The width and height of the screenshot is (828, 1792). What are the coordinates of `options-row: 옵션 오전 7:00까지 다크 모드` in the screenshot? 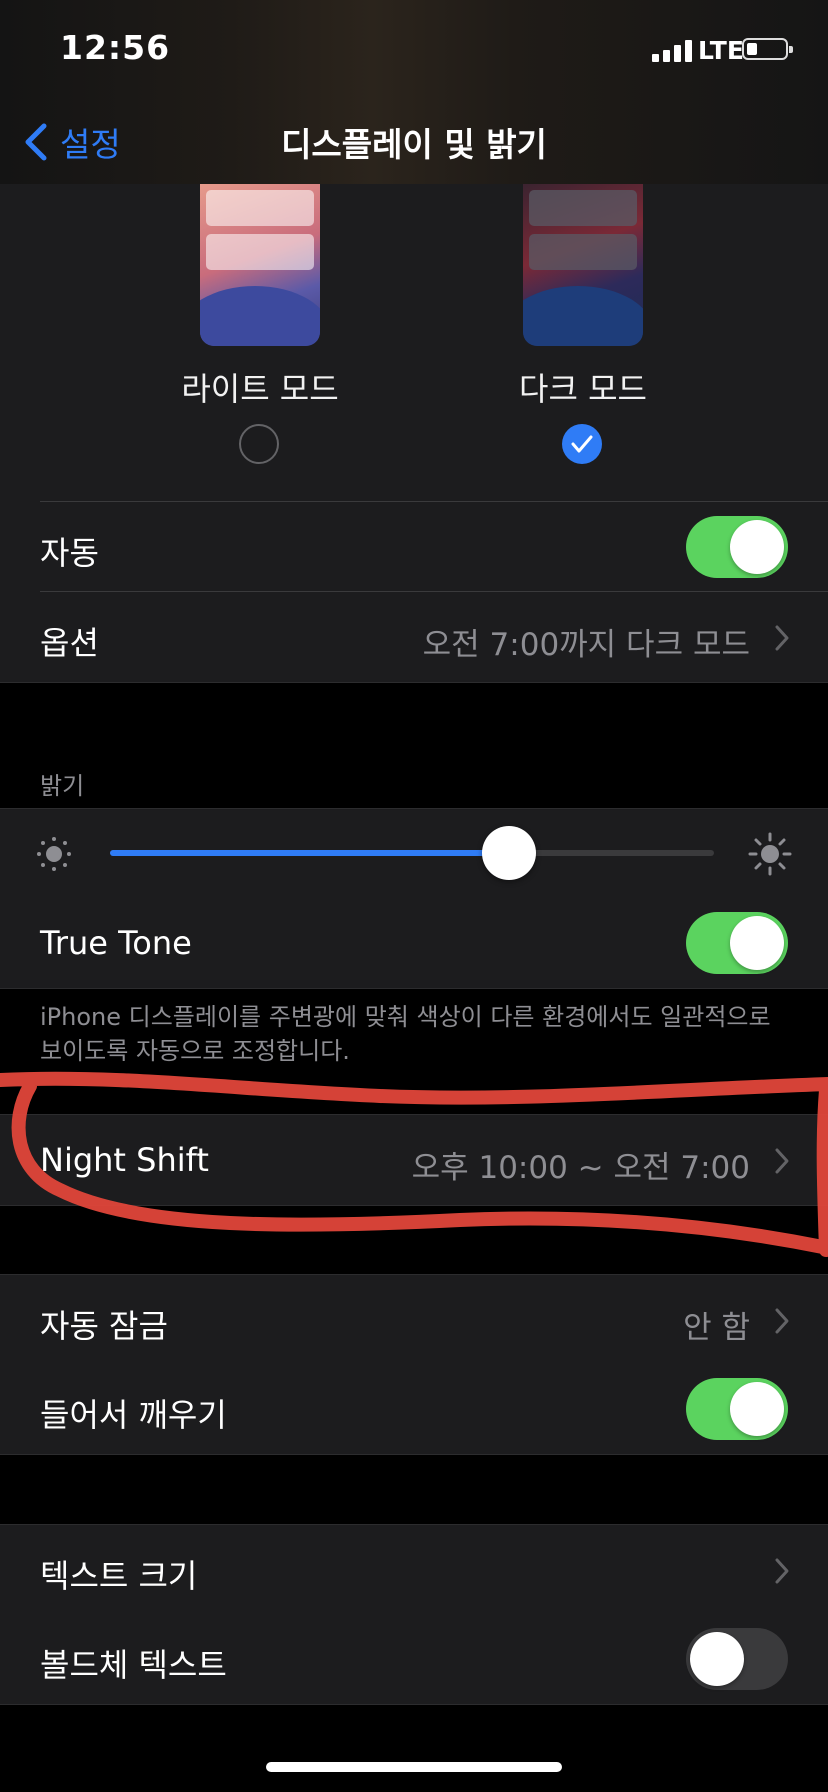 It's located at (414, 637).